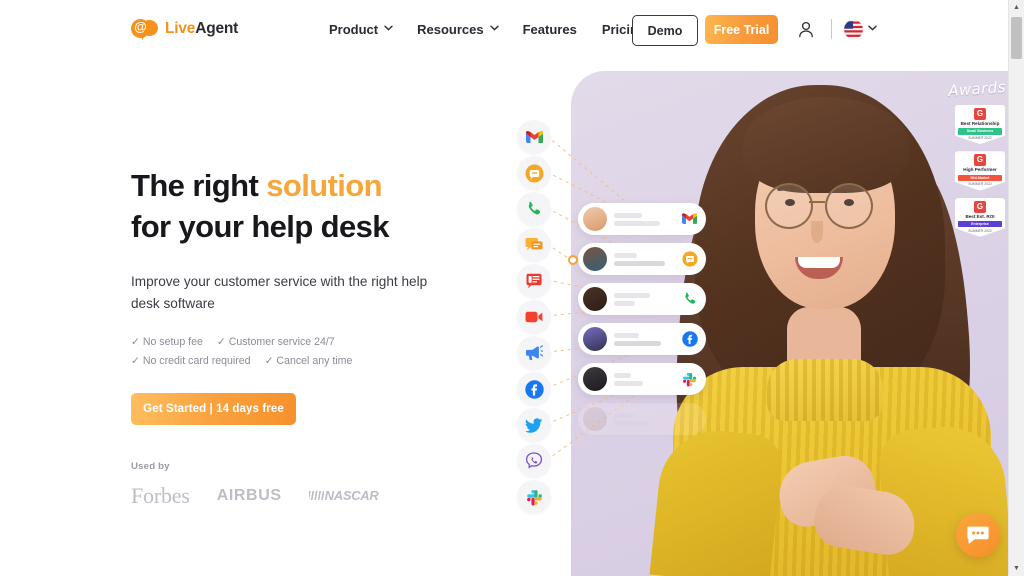 This screenshot has height=576, width=1024. Describe the element at coordinates (853, 29) in the screenshot. I see `us-flag-icon` at that location.